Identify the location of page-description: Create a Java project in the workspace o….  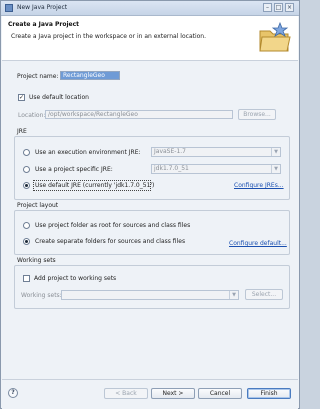
(109, 36).